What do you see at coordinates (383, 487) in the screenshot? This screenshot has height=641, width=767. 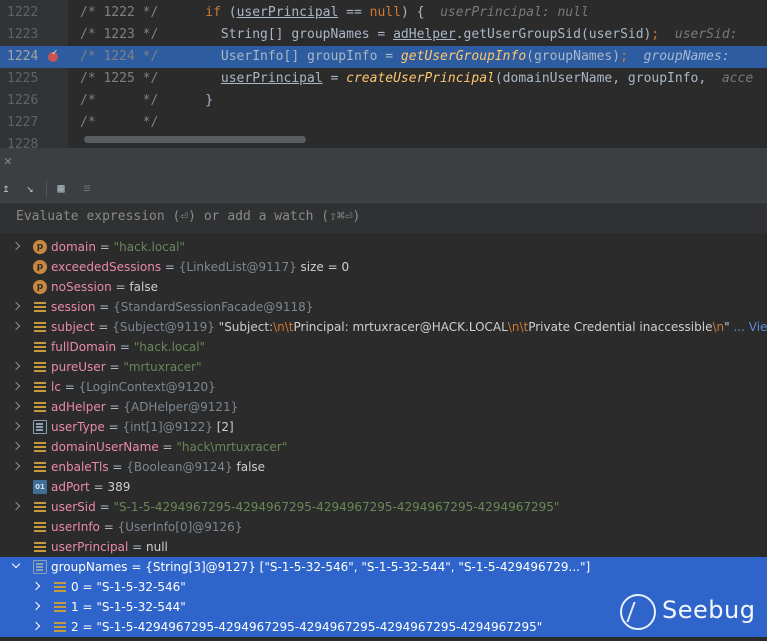 I see `variable-row: 01 adPort = 389` at bounding box center [383, 487].